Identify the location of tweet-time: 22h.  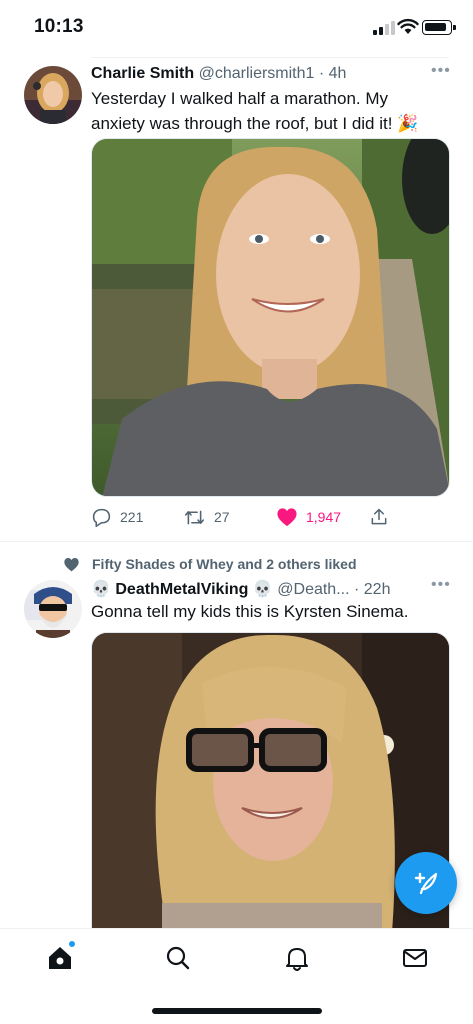
(377, 589).